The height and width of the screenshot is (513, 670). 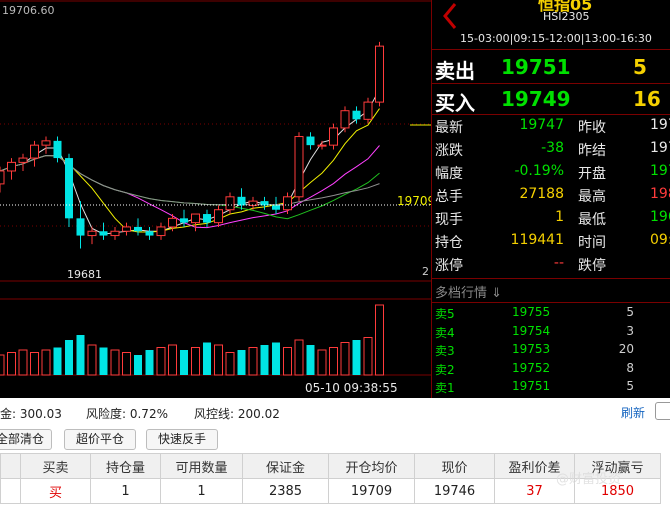 What do you see at coordinates (445, 314) in the screenshot?
I see `orderbook-level-label: 卖5` at bounding box center [445, 314].